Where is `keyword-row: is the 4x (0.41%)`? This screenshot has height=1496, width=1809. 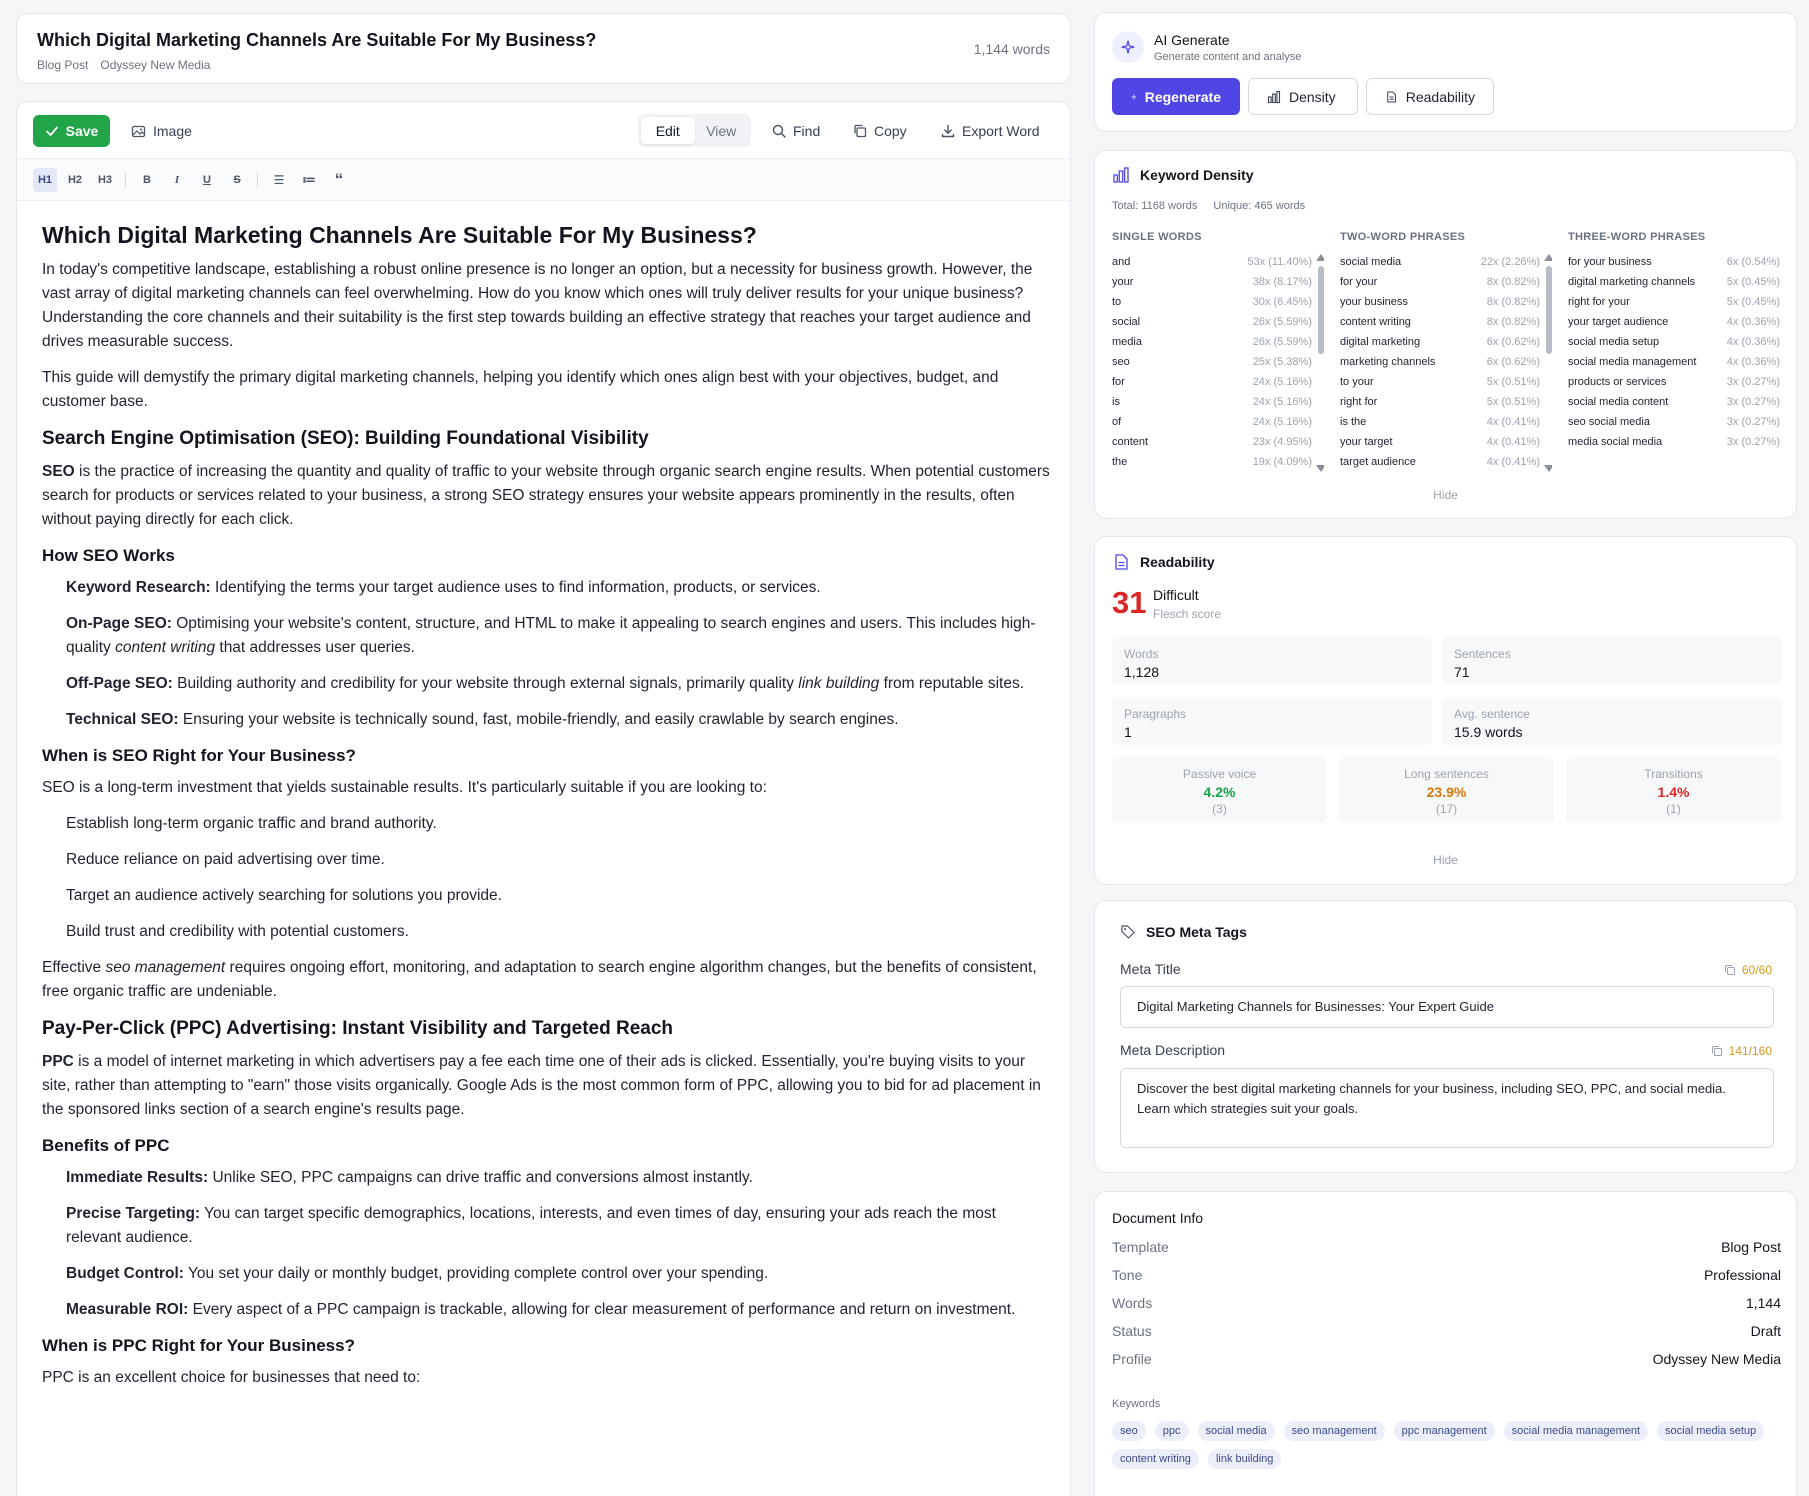
keyword-row: is the 4x (0.41%) is located at coordinates (1446, 422).